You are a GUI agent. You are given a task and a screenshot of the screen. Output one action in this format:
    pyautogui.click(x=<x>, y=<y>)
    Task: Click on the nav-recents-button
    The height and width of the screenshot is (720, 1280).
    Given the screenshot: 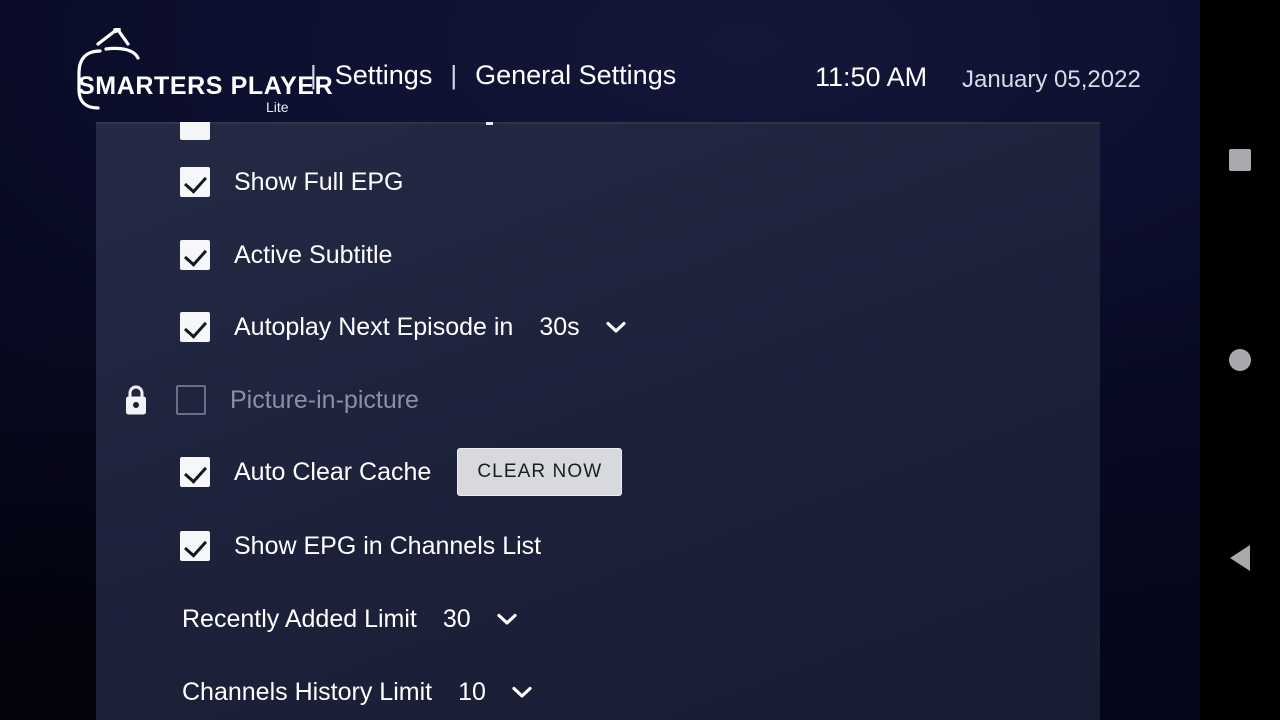 What is the action you would take?
    pyautogui.click(x=1240, y=160)
    